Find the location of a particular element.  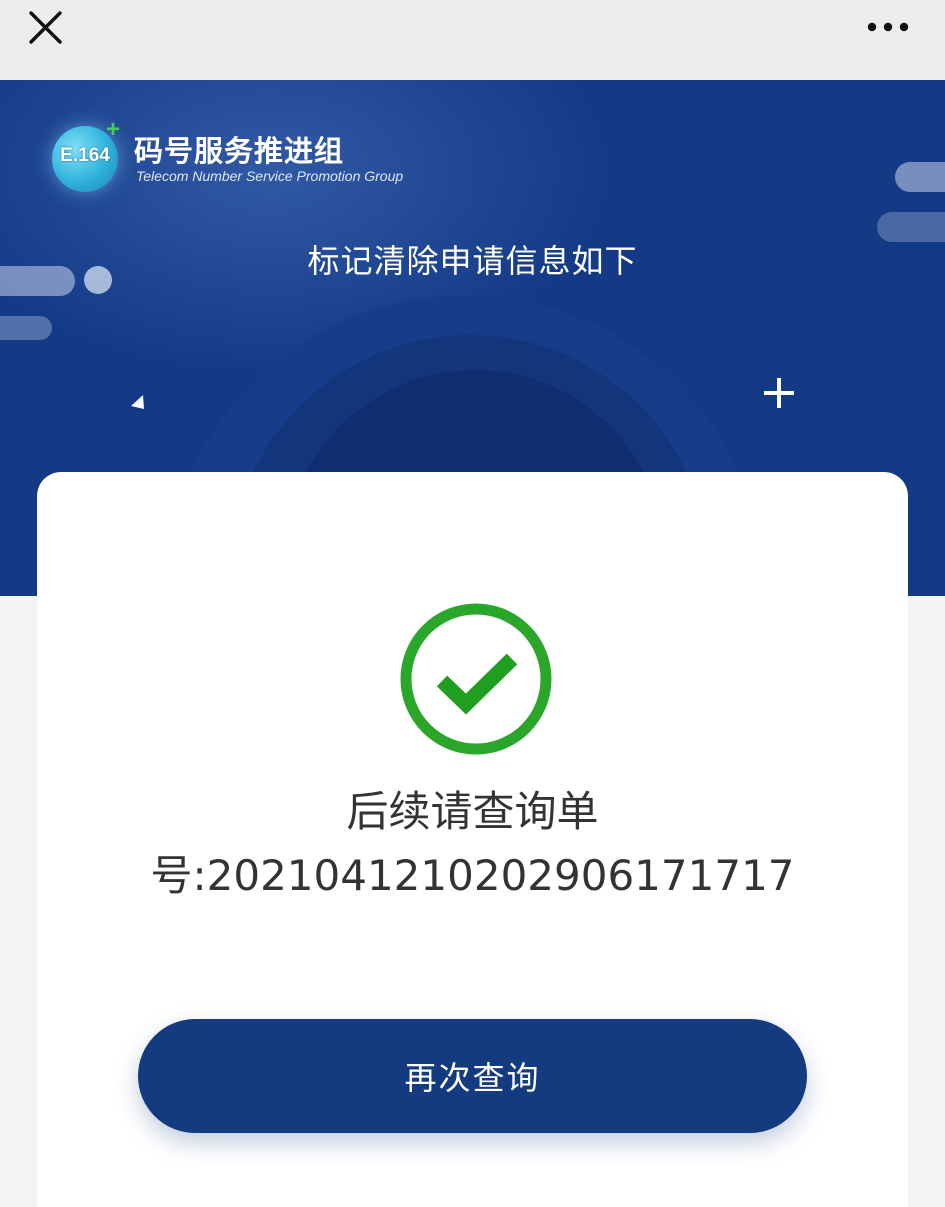

more-horizontal-icon is located at coordinates (888, 27).